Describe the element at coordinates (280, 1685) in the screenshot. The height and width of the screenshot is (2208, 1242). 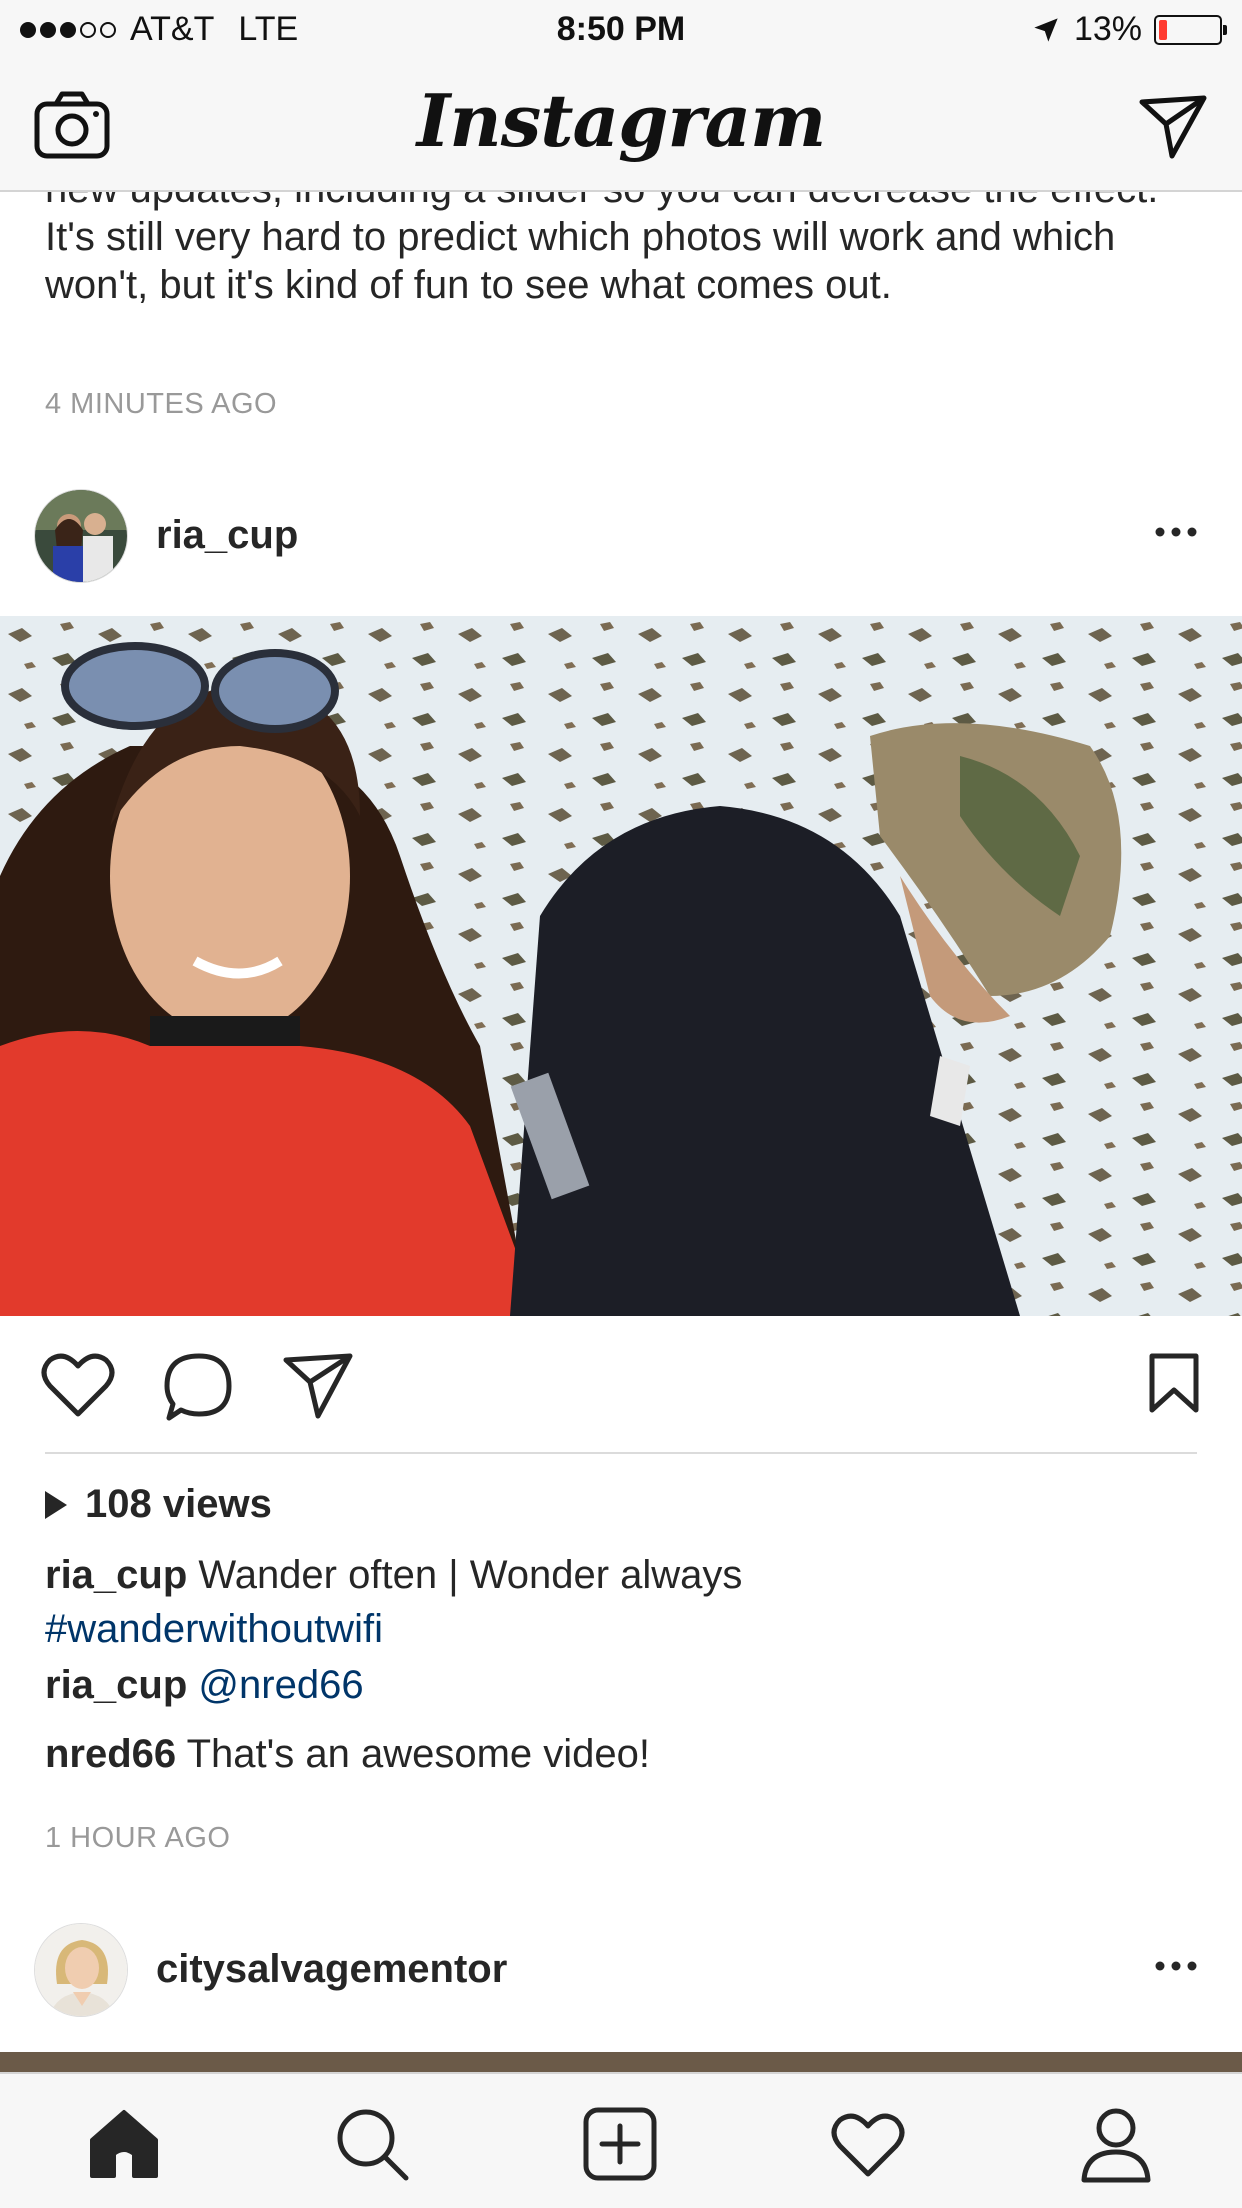
I see `comment-mention: @nred66` at that location.